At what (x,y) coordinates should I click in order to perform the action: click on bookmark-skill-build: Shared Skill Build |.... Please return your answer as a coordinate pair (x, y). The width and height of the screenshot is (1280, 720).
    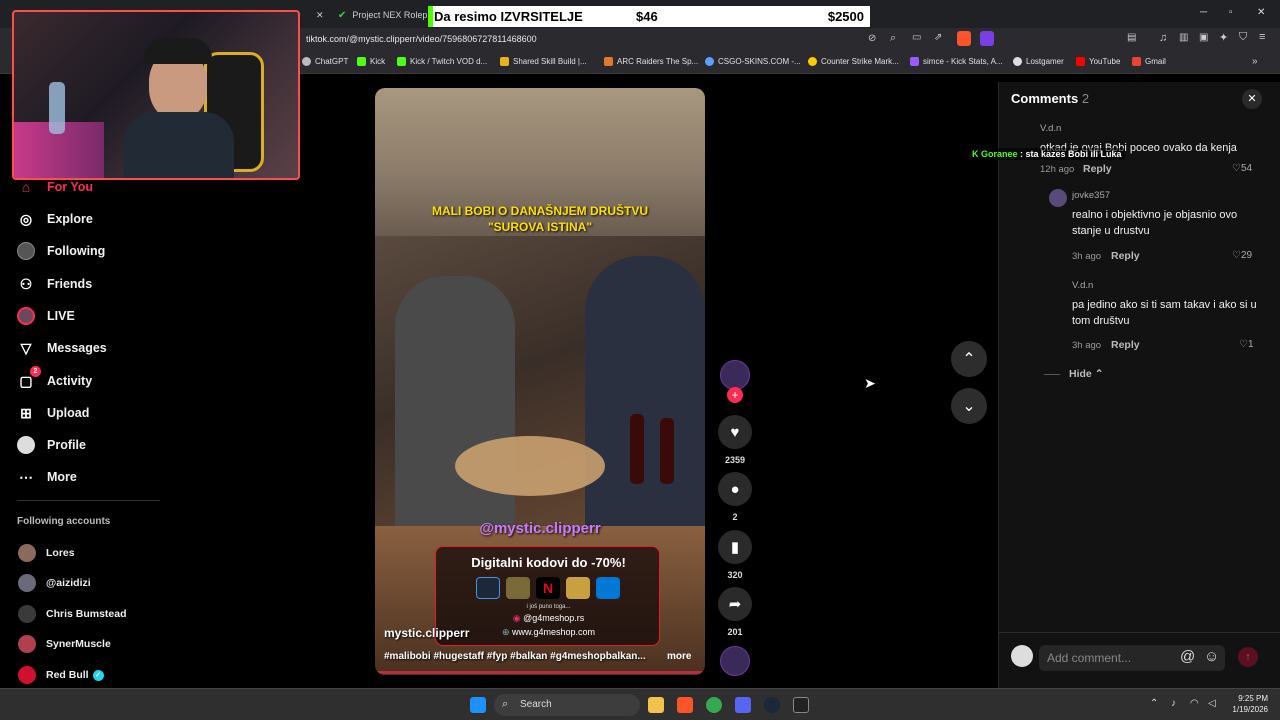
    Looking at the image, I should click on (543, 61).